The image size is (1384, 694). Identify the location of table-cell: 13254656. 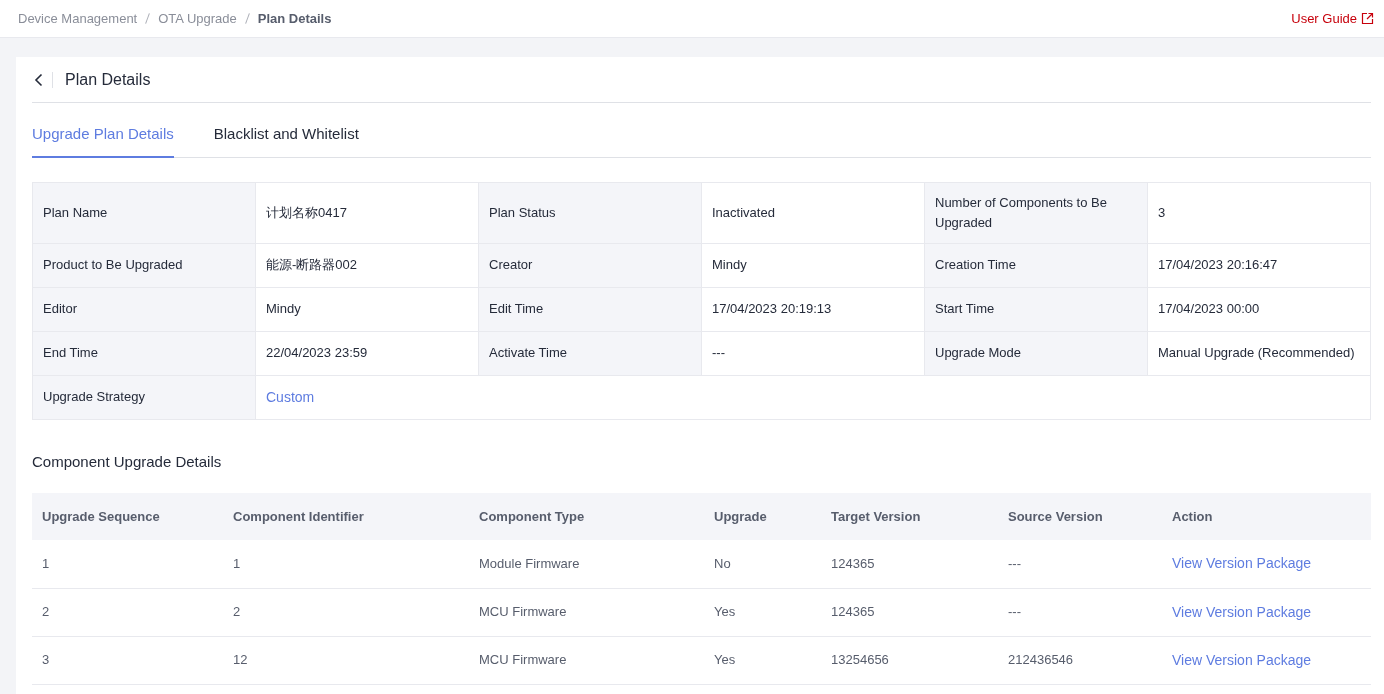
(909, 660).